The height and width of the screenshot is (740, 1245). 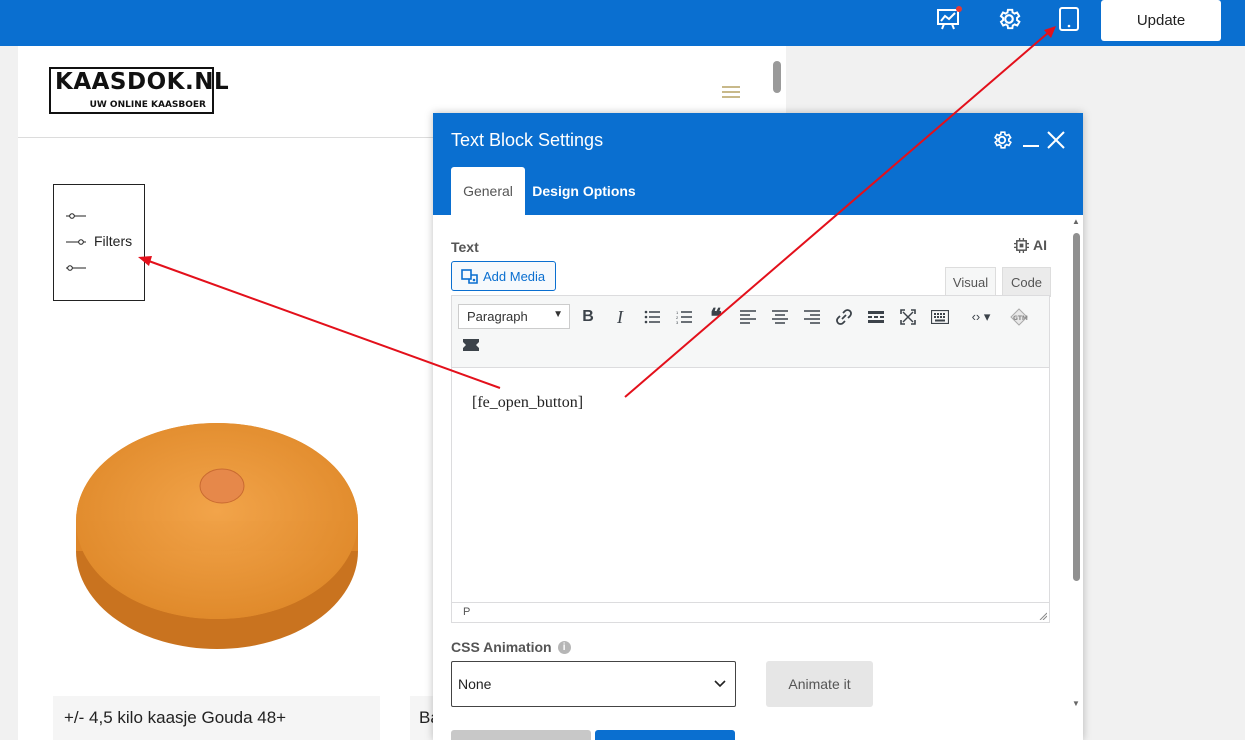 What do you see at coordinates (142, 82) in the screenshot?
I see `logo-title: KAASDOK.NL` at bounding box center [142, 82].